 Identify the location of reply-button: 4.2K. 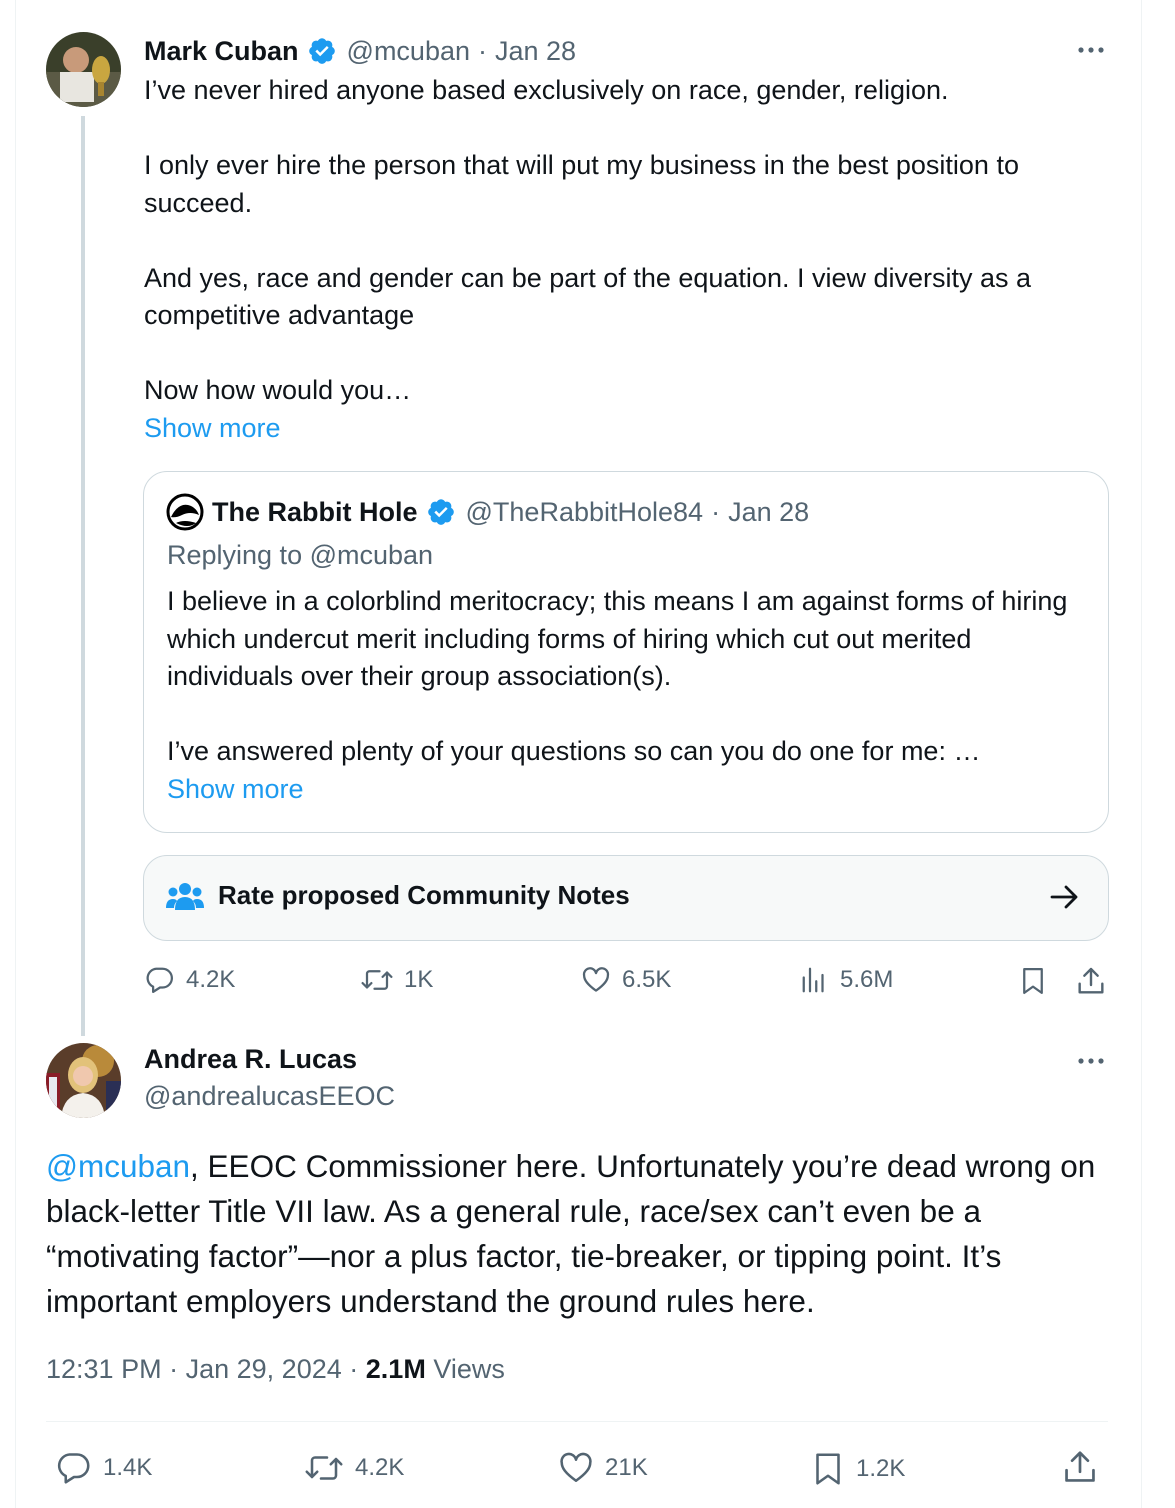
(189, 980).